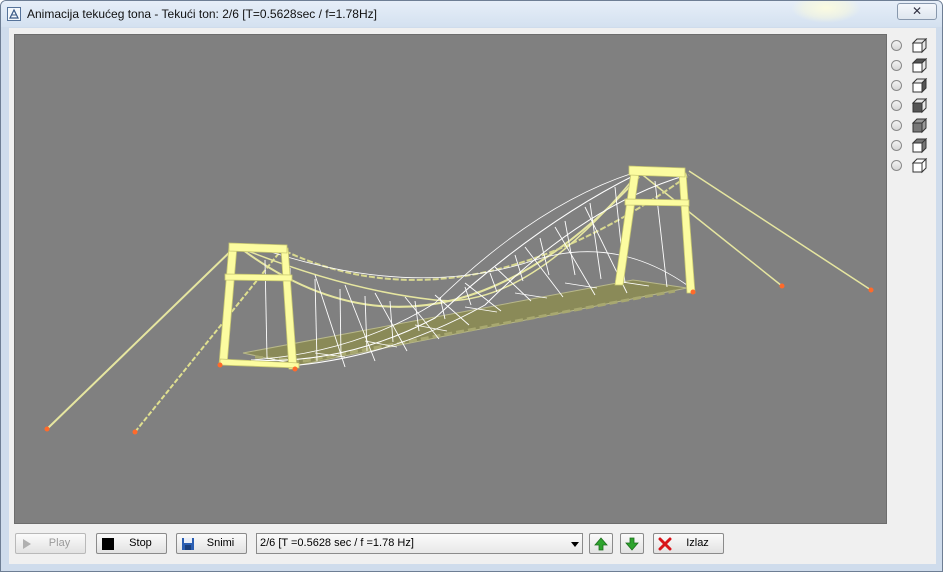 This screenshot has width=943, height=572. What do you see at coordinates (826, 12) in the screenshot?
I see `title-glow` at bounding box center [826, 12].